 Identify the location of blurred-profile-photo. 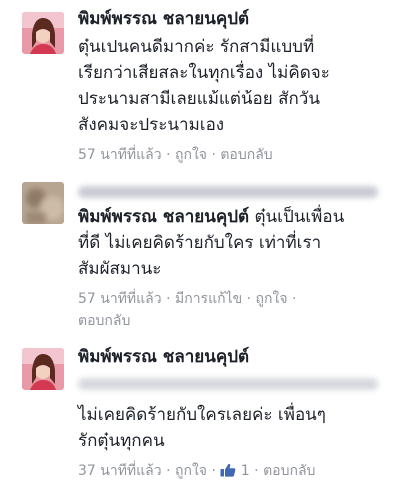
(43, 203).